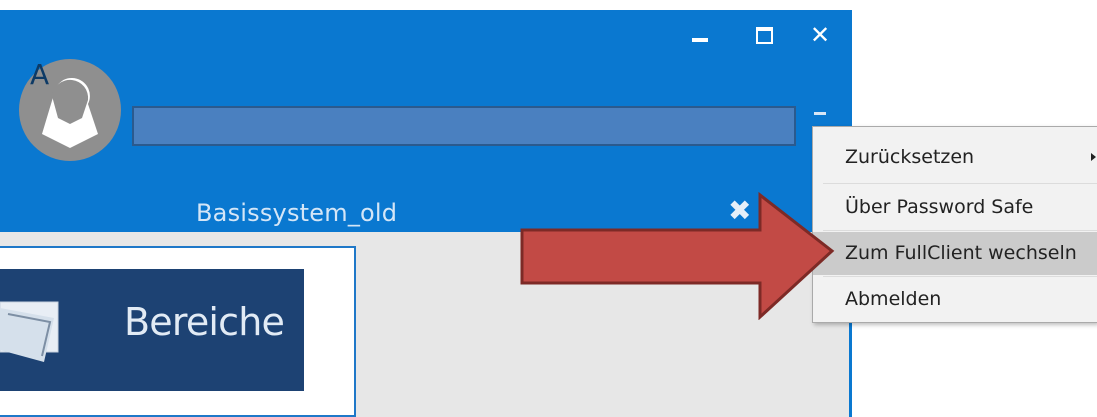  What do you see at coordinates (961, 253) in the screenshot?
I see `menu-item-label: Zum FullClient wechseln` at bounding box center [961, 253].